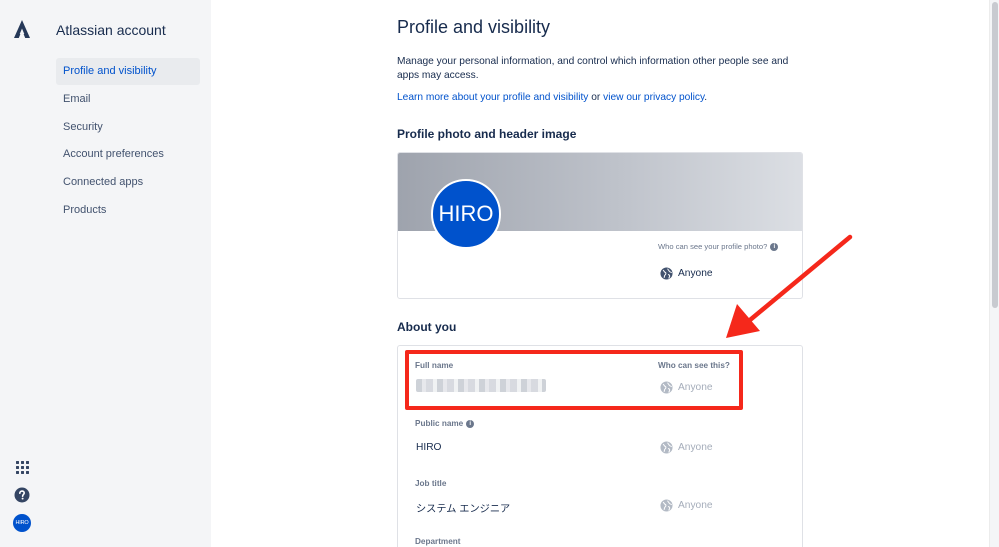 This screenshot has height=547, width=999. I want to click on department-label: Department, so click(438, 541).